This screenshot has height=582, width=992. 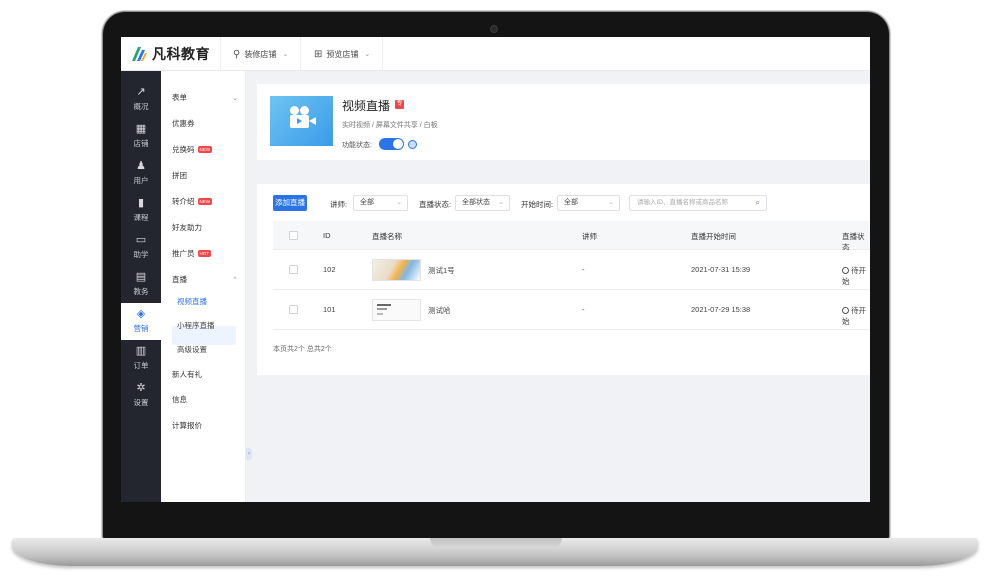 I want to click on top-bar: 凡科教育 ⚲ 装修店铺 ⌄ ⊞ 预览店铺 ⌄, so click(x=495, y=54).